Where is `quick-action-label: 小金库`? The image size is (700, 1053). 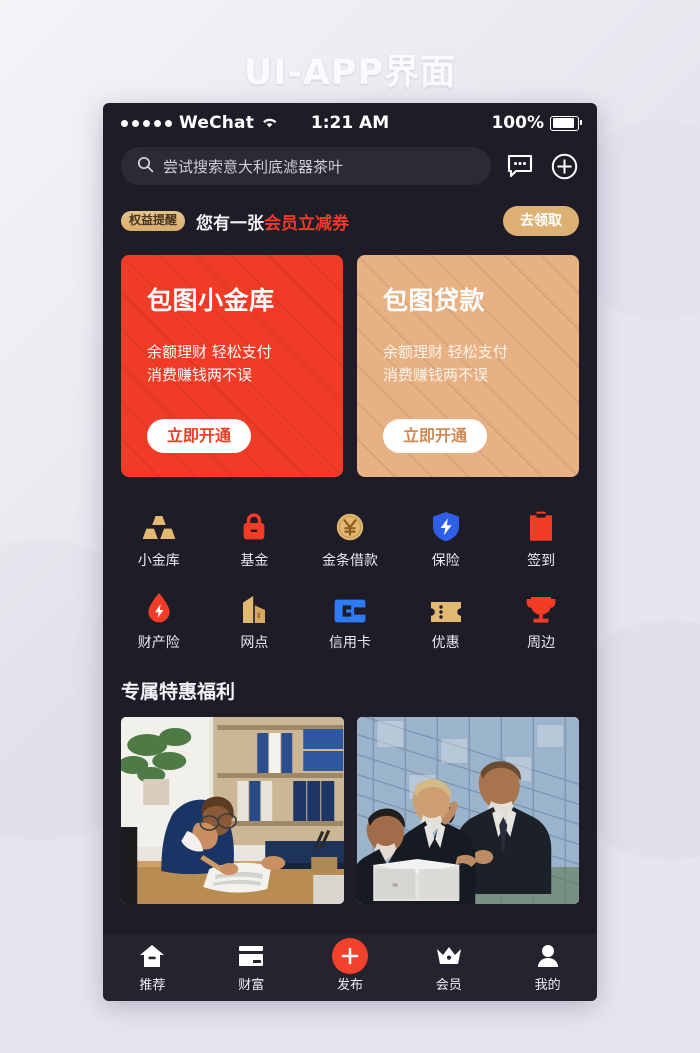
quick-action-label: 小金库 is located at coordinates (158, 561).